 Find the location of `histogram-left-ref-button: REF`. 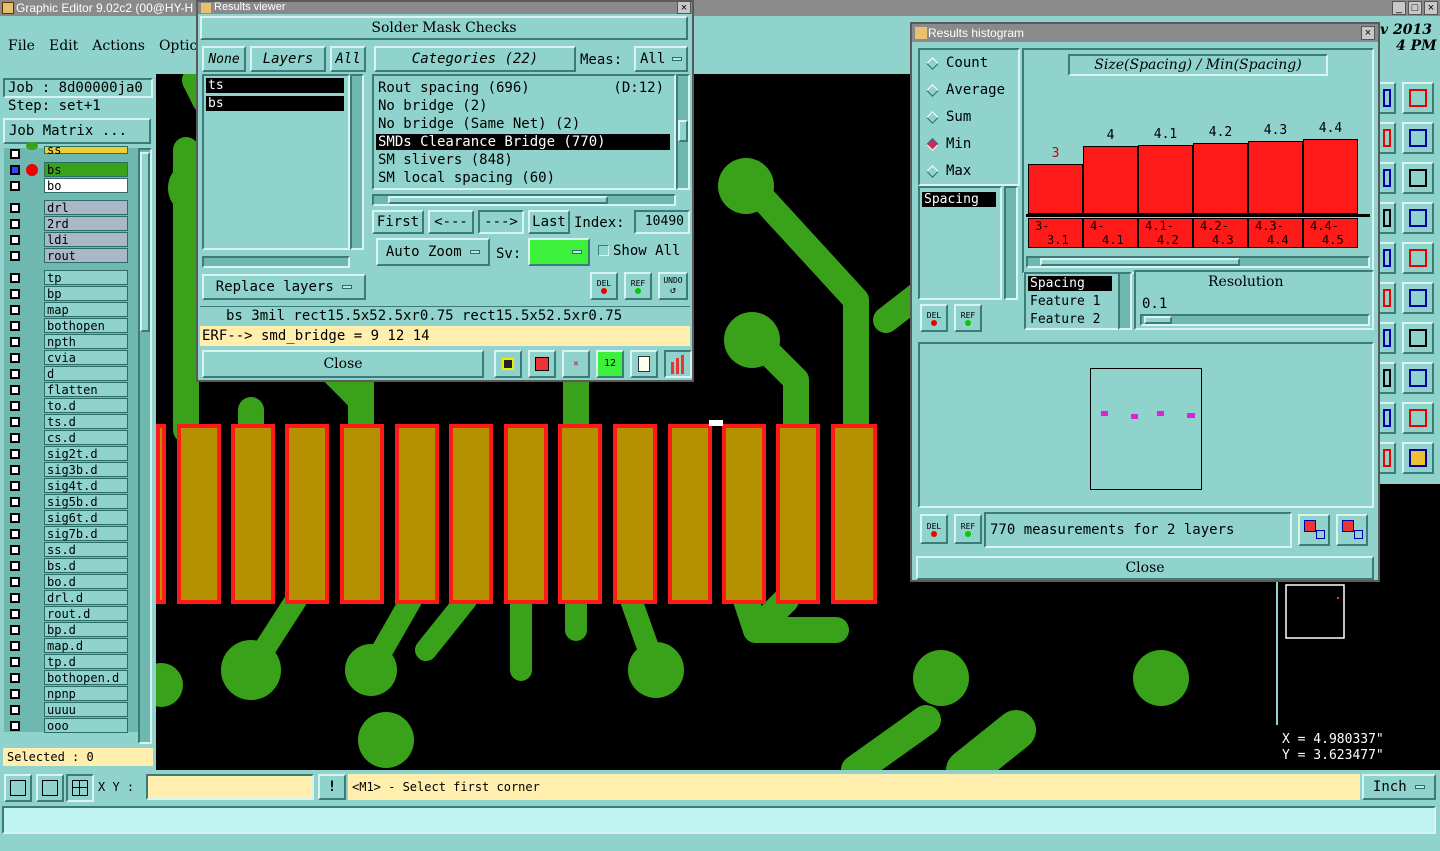

histogram-left-ref-button: REF is located at coordinates (968, 318).